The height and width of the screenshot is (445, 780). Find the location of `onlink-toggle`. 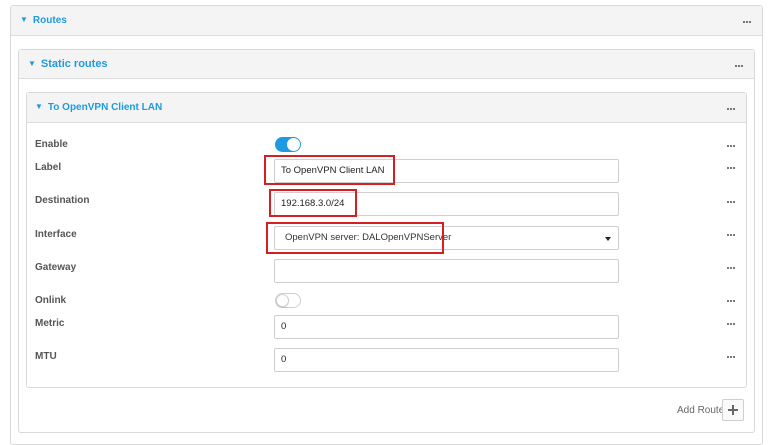

onlink-toggle is located at coordinates (288, 300).